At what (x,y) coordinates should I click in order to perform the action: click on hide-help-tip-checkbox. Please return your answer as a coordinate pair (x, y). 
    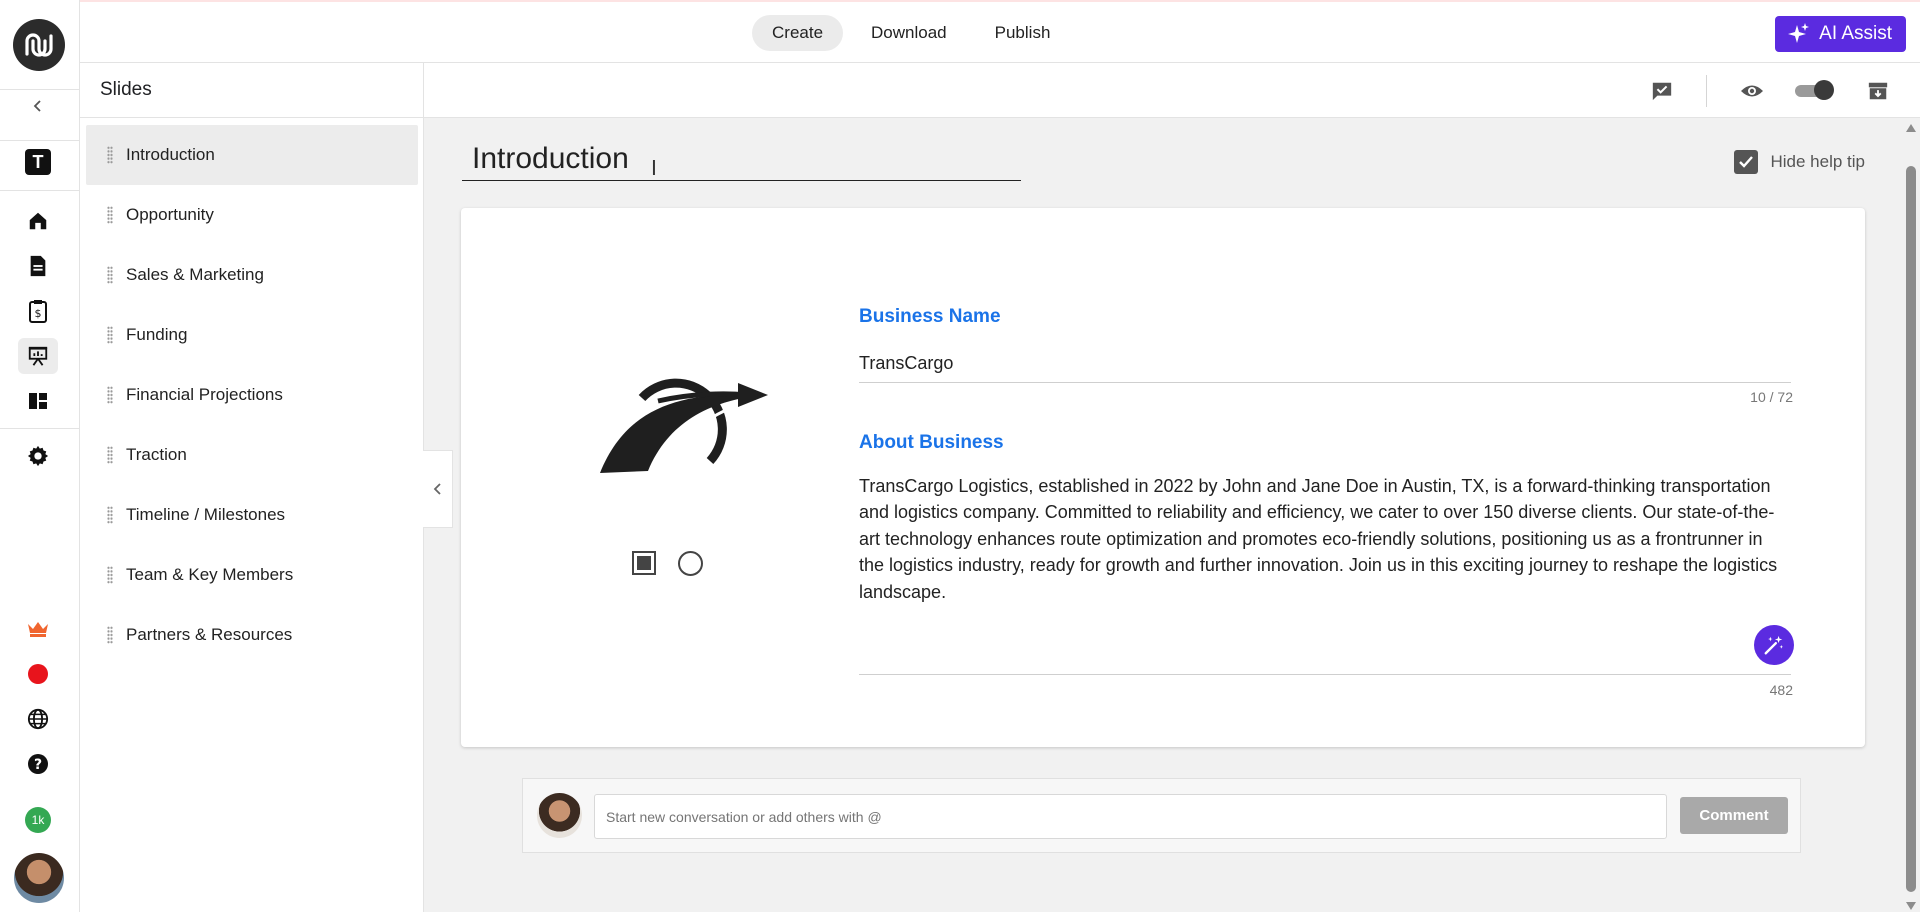
    Looking at the image, I should click on (1746, 162).